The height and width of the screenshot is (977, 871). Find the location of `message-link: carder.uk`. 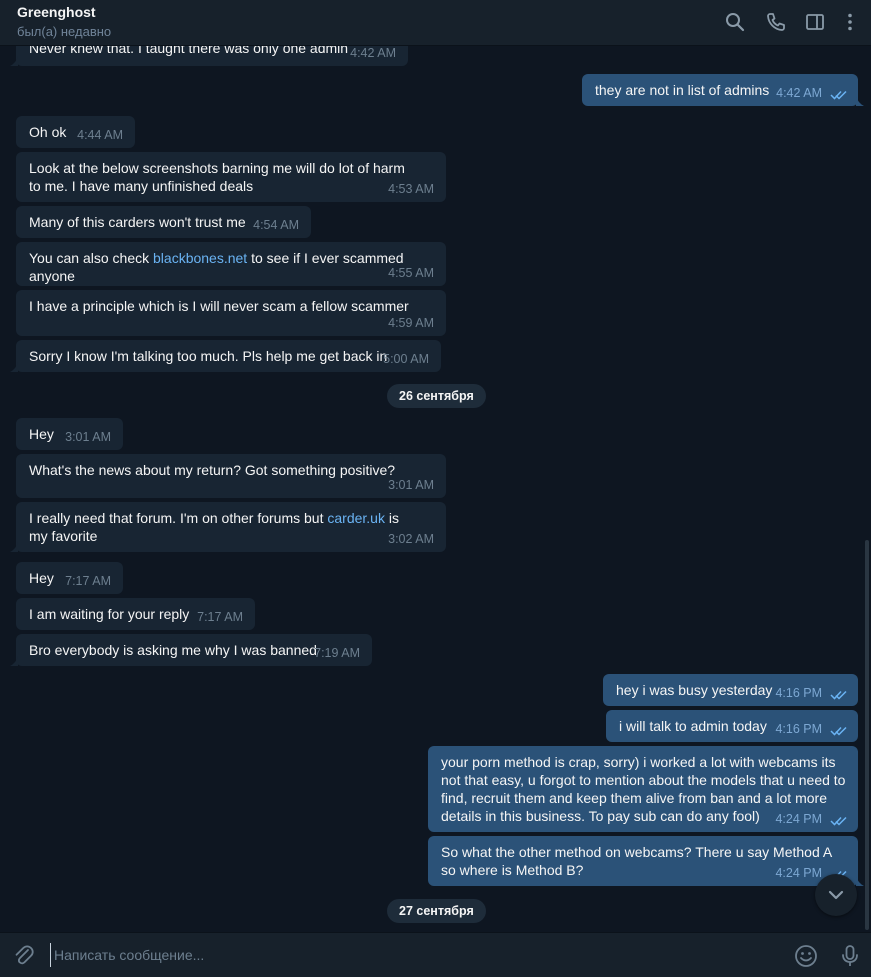

message-link: carder.uk is located at coordinates (356, 518).